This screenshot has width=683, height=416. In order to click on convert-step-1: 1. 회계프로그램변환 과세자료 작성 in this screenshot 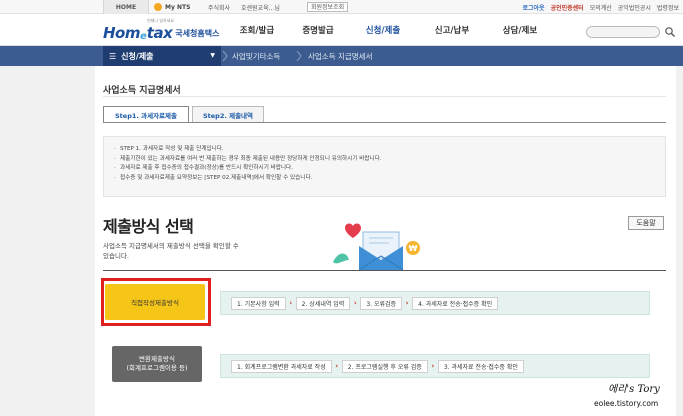, I will do `click(281, 366)`.